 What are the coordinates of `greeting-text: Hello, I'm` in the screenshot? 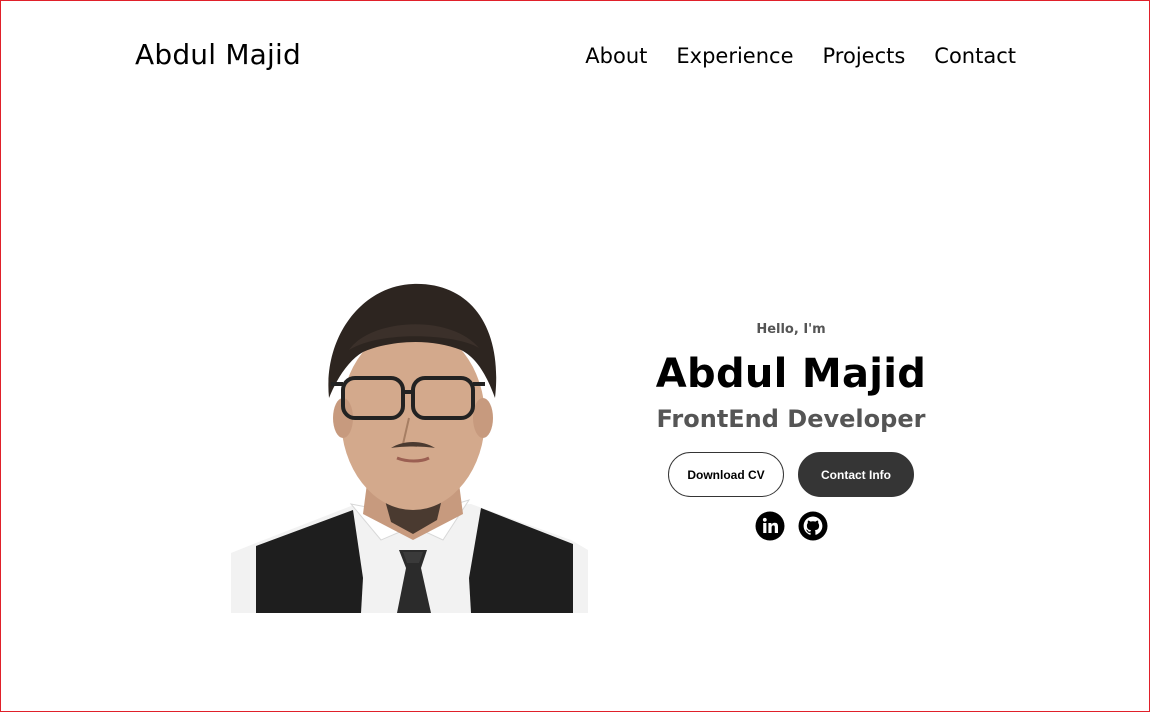 It's located at (791, 329).